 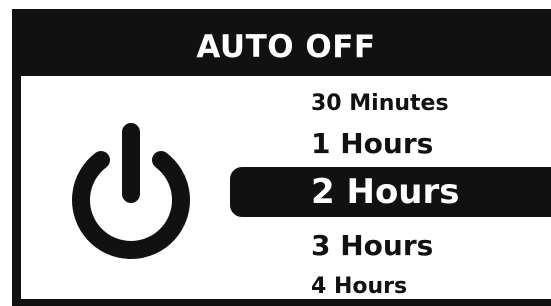 I want to click on option-2-hours-selected: 2 Hours, so click(x=390, y=192).